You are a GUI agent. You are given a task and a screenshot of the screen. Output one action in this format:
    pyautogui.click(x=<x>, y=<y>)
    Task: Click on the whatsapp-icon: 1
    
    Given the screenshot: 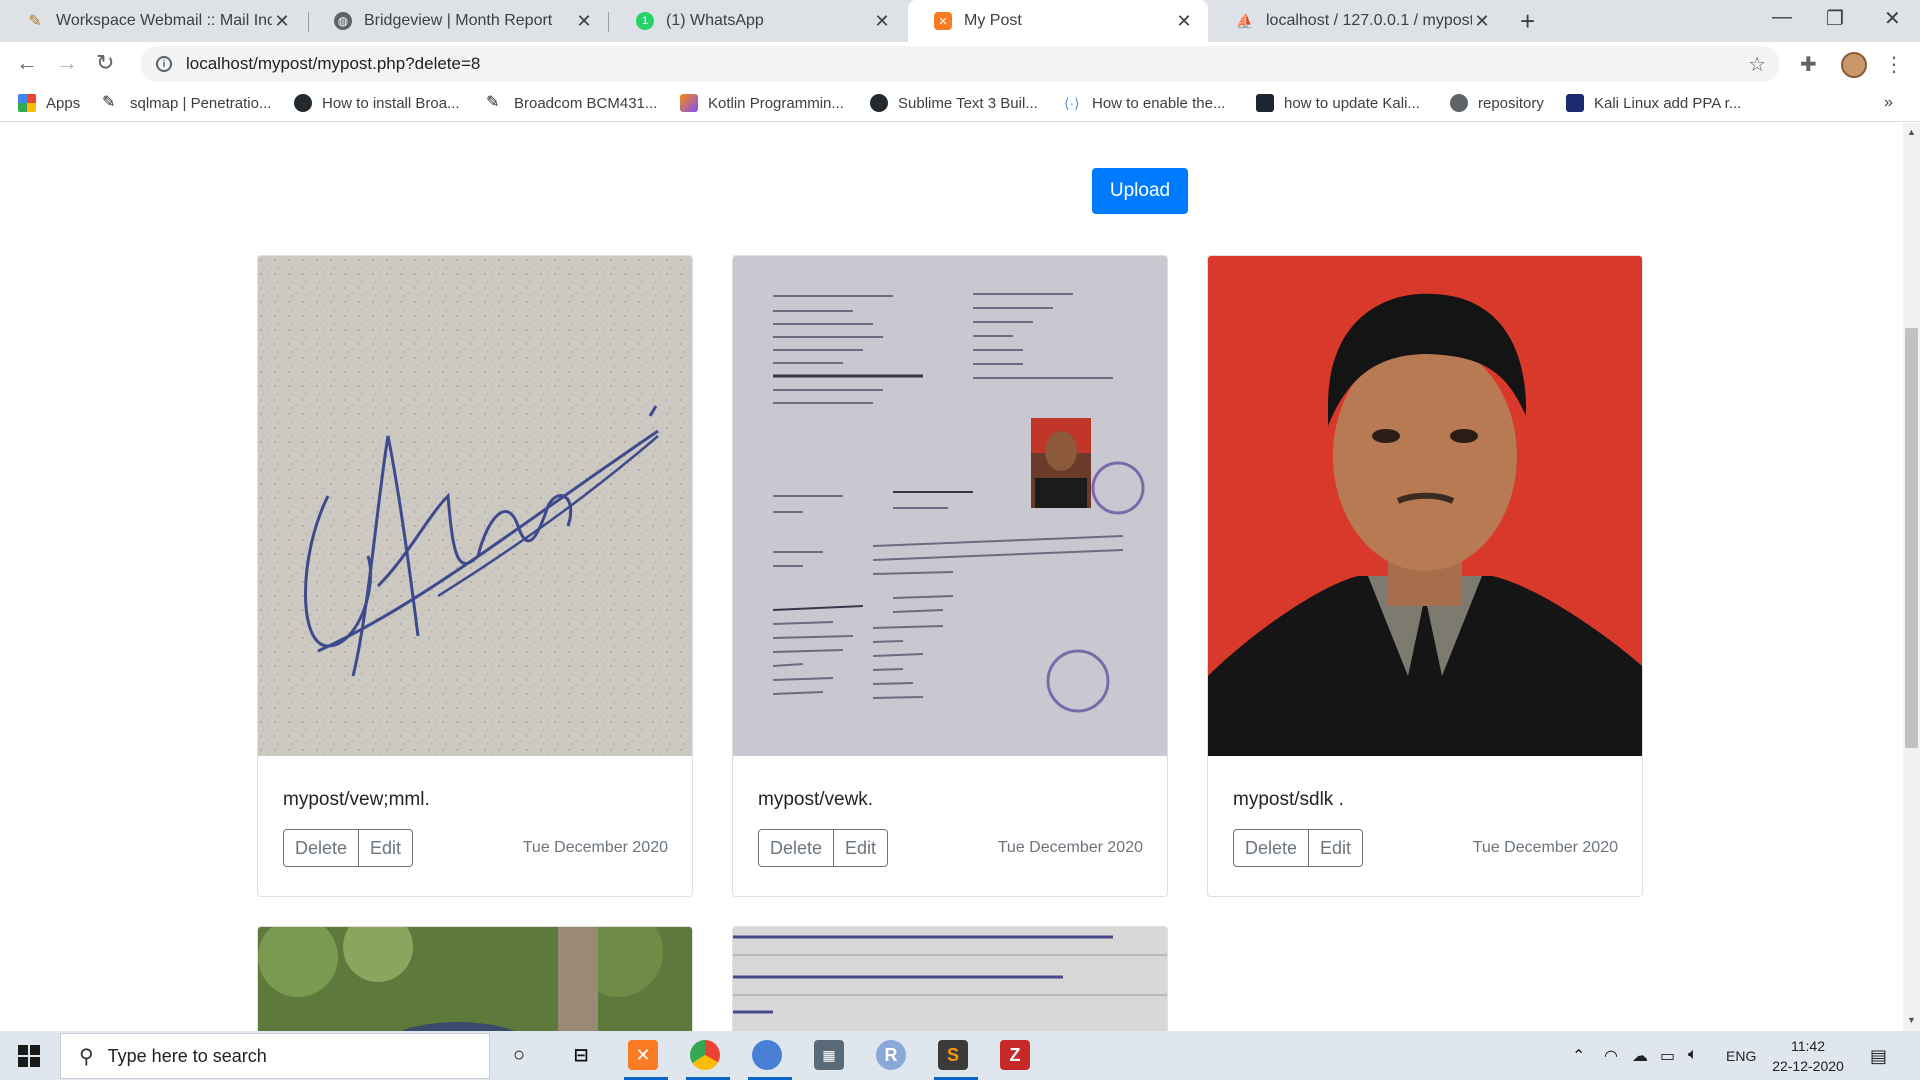 What is the action you would take?
    pyautogui.click(x=645, y=21)
    